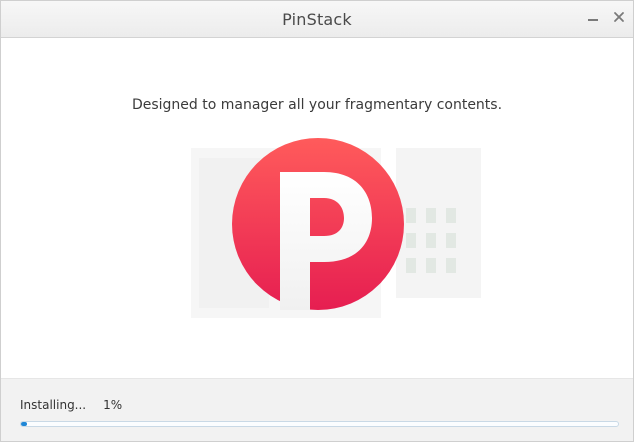  I want to click on pinstack-logo: P, so click(318, 224).